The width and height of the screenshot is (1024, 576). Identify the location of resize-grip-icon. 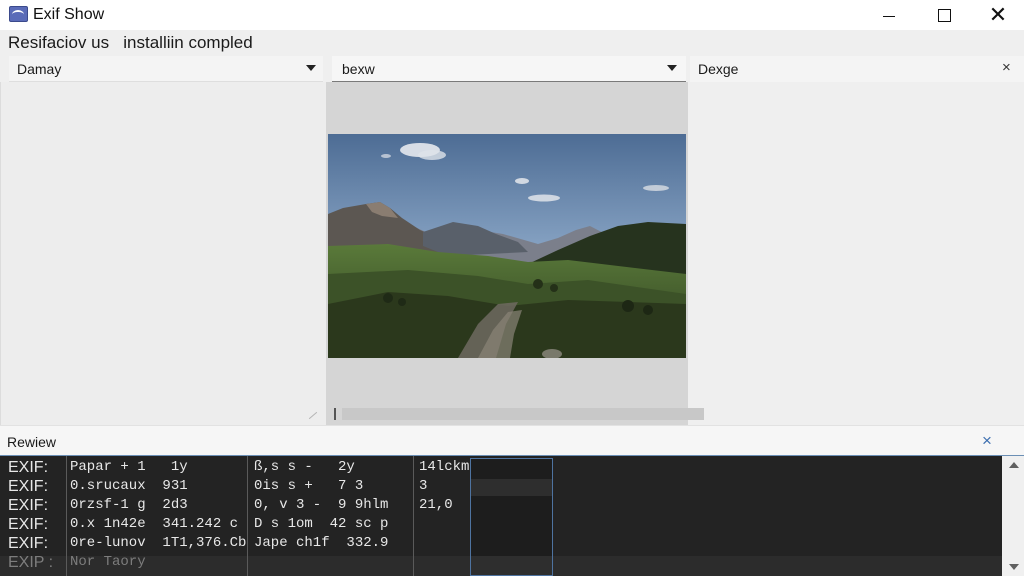
(312, 414).